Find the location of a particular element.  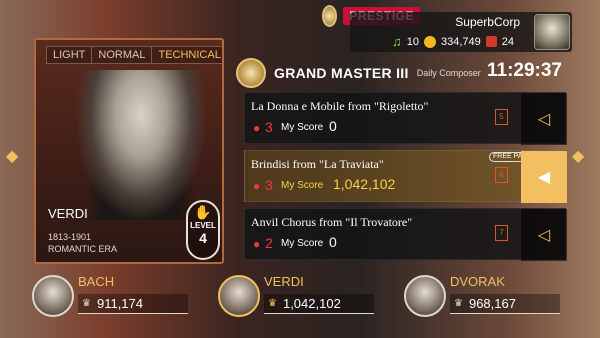

leaderboard-entry-dvorak: DVORAK ♛ 968,167 is located at coordinates (489, 296).